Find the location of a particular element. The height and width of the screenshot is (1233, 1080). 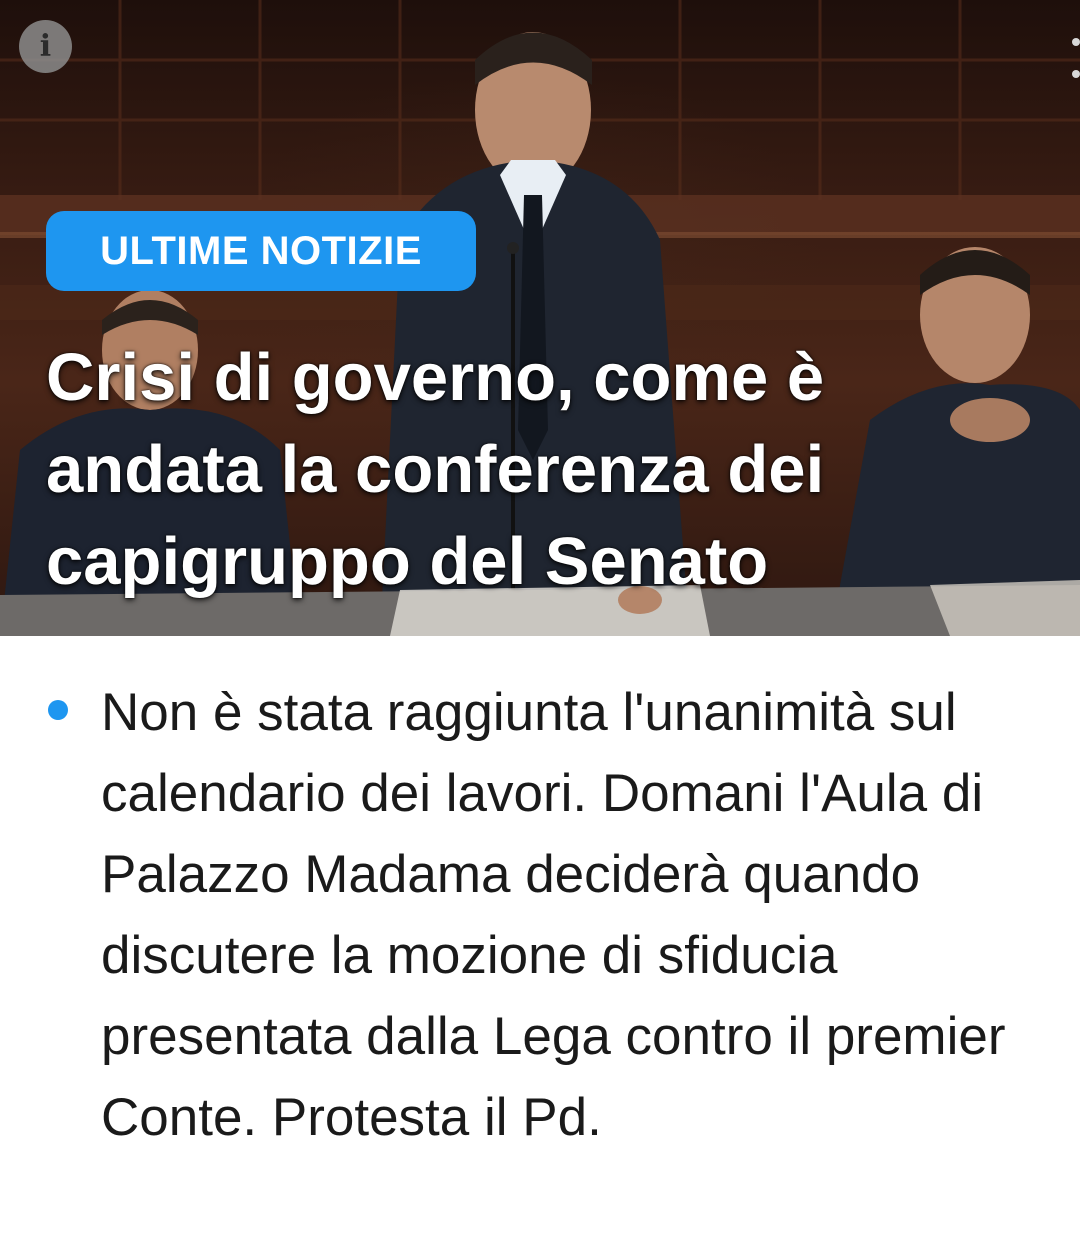

info-icon: i is located at coordinates (45, 46).